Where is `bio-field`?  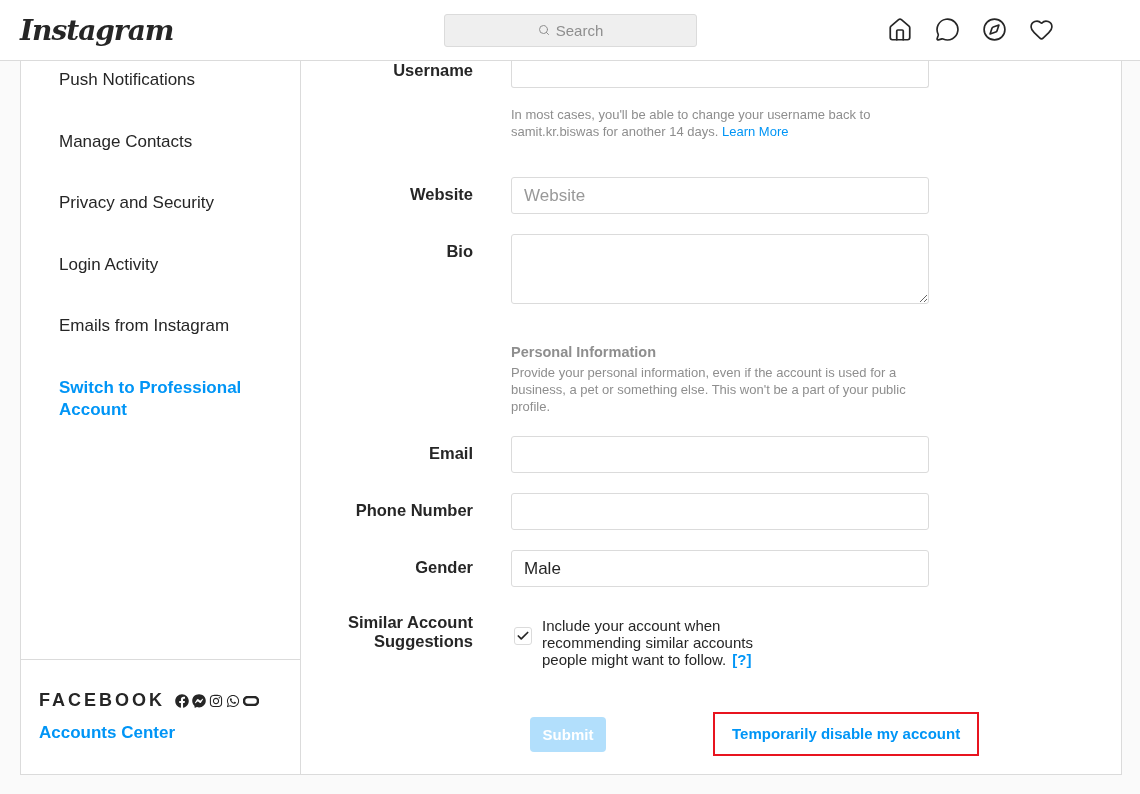 bio-field is located at coordinates (720, 269).